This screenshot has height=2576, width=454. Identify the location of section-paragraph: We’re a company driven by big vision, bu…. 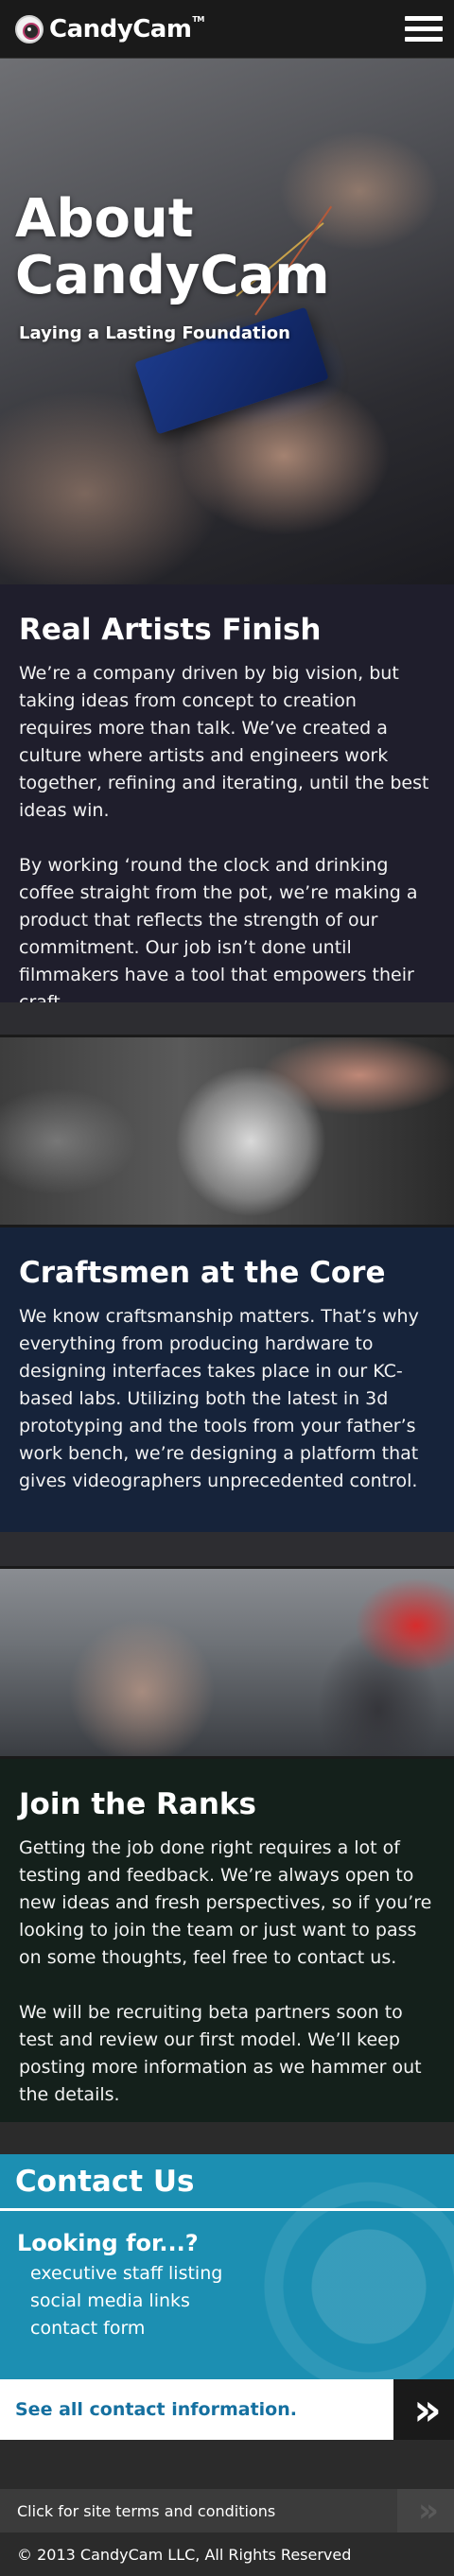
(224, 742).